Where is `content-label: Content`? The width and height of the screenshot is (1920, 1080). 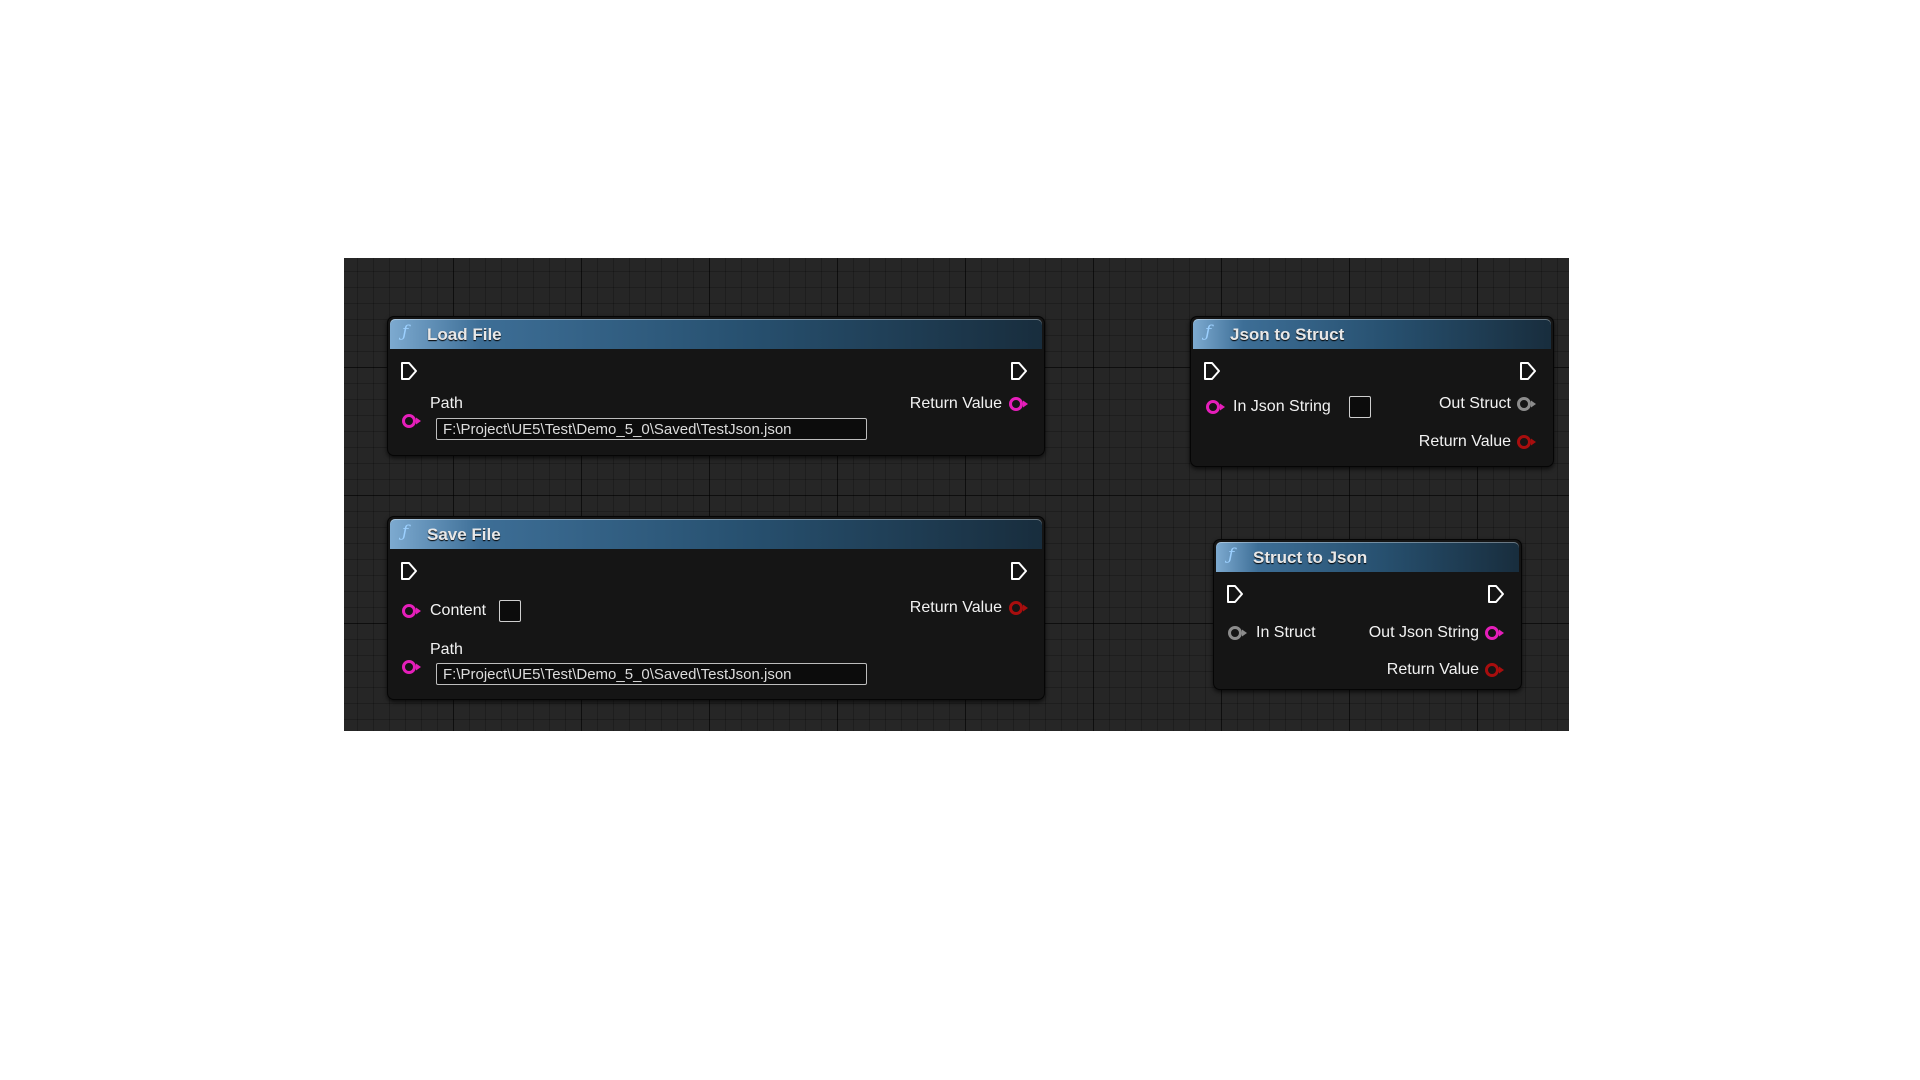
content-label: Content is located at coordinates (458, 610).